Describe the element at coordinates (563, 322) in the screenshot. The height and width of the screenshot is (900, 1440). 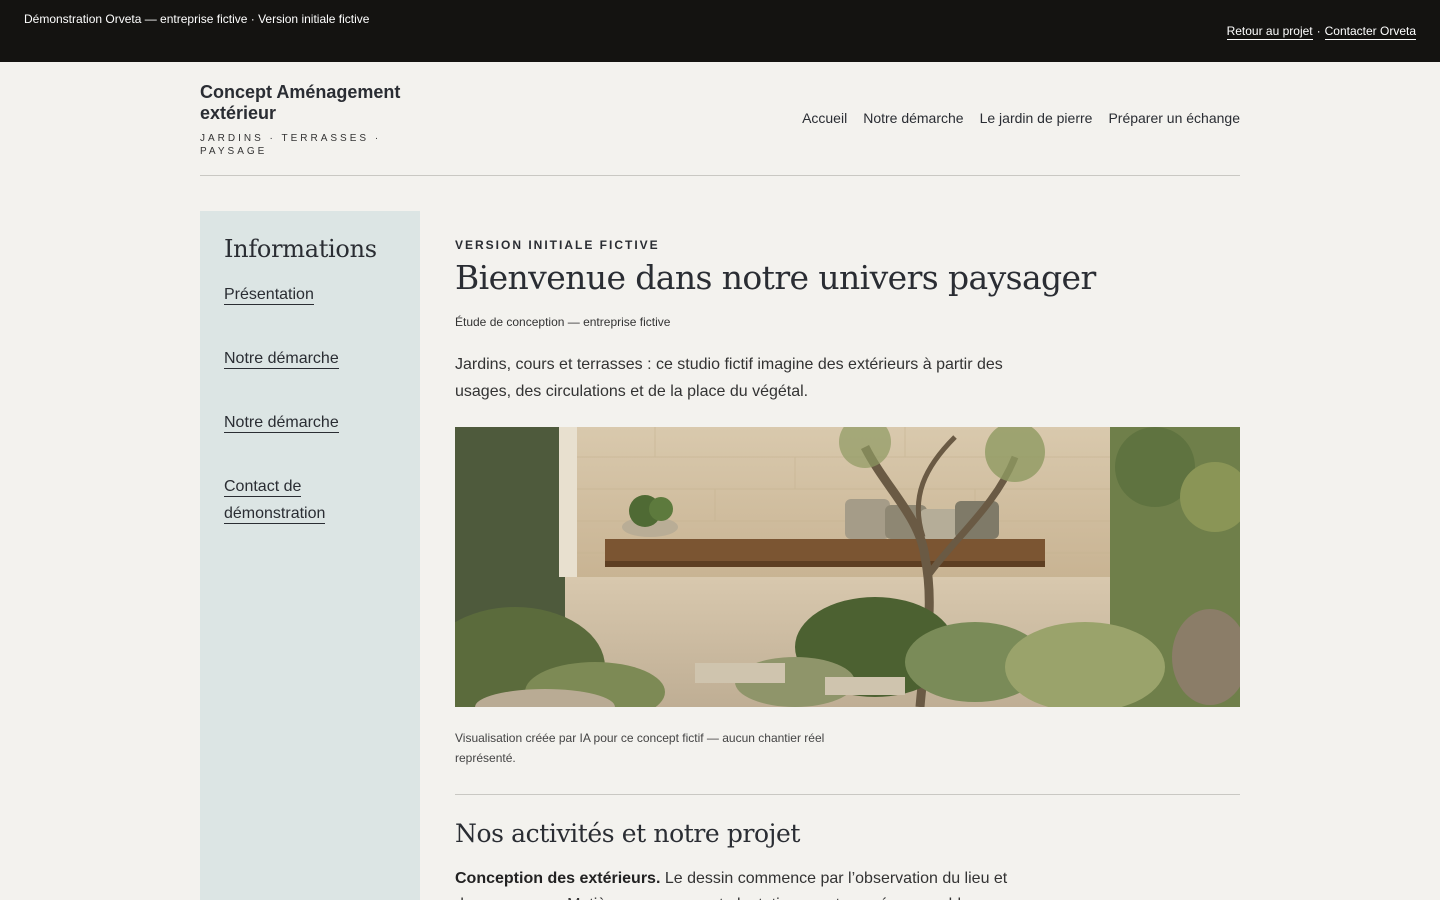
I see `page-subtitle: Étude de conception — entreprise fictive` at that location.